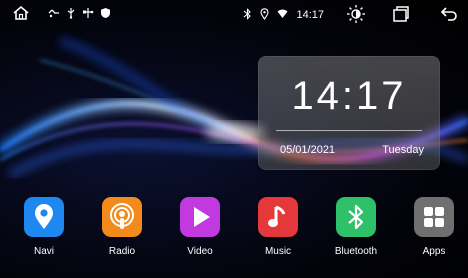 Image resolution: width=468 pixels, height=278 pixels. I want to click on app-label: Music, so click(278, 251).